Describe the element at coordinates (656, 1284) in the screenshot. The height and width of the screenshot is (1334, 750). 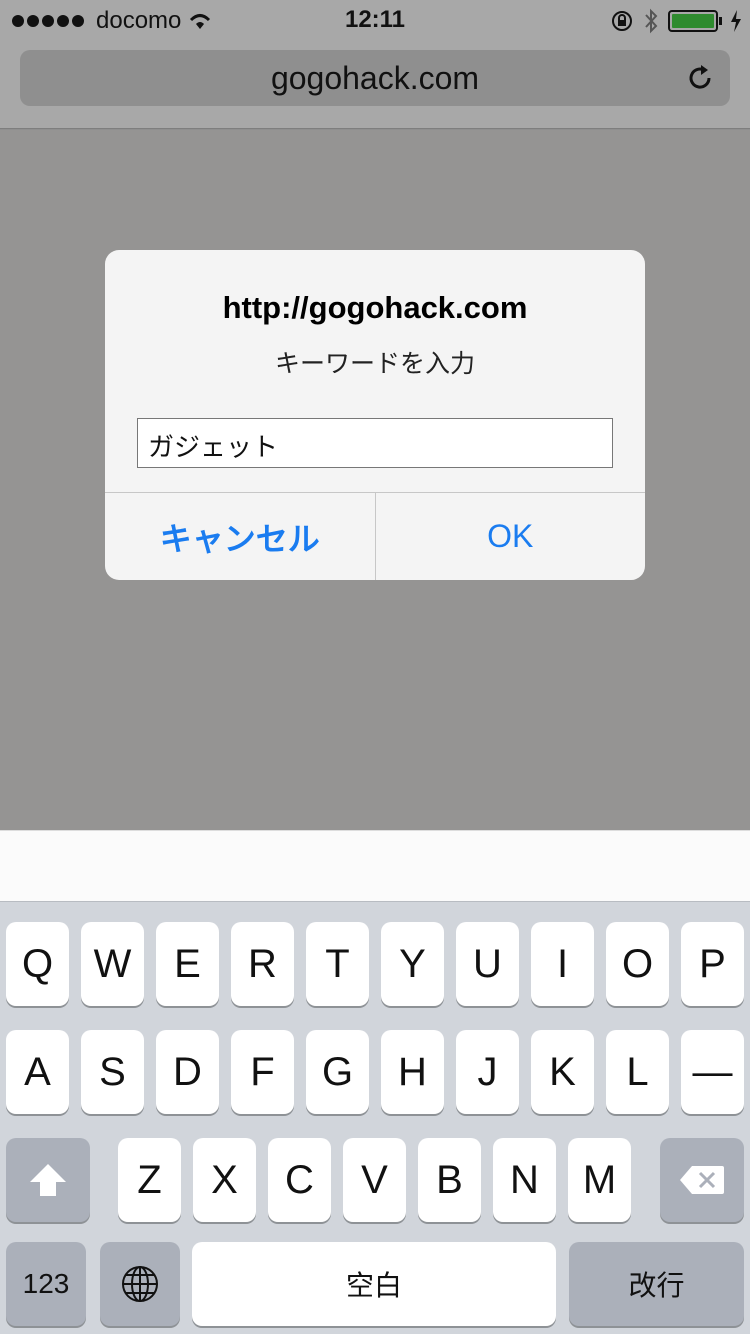
I see `return-key: 改行` at that location.